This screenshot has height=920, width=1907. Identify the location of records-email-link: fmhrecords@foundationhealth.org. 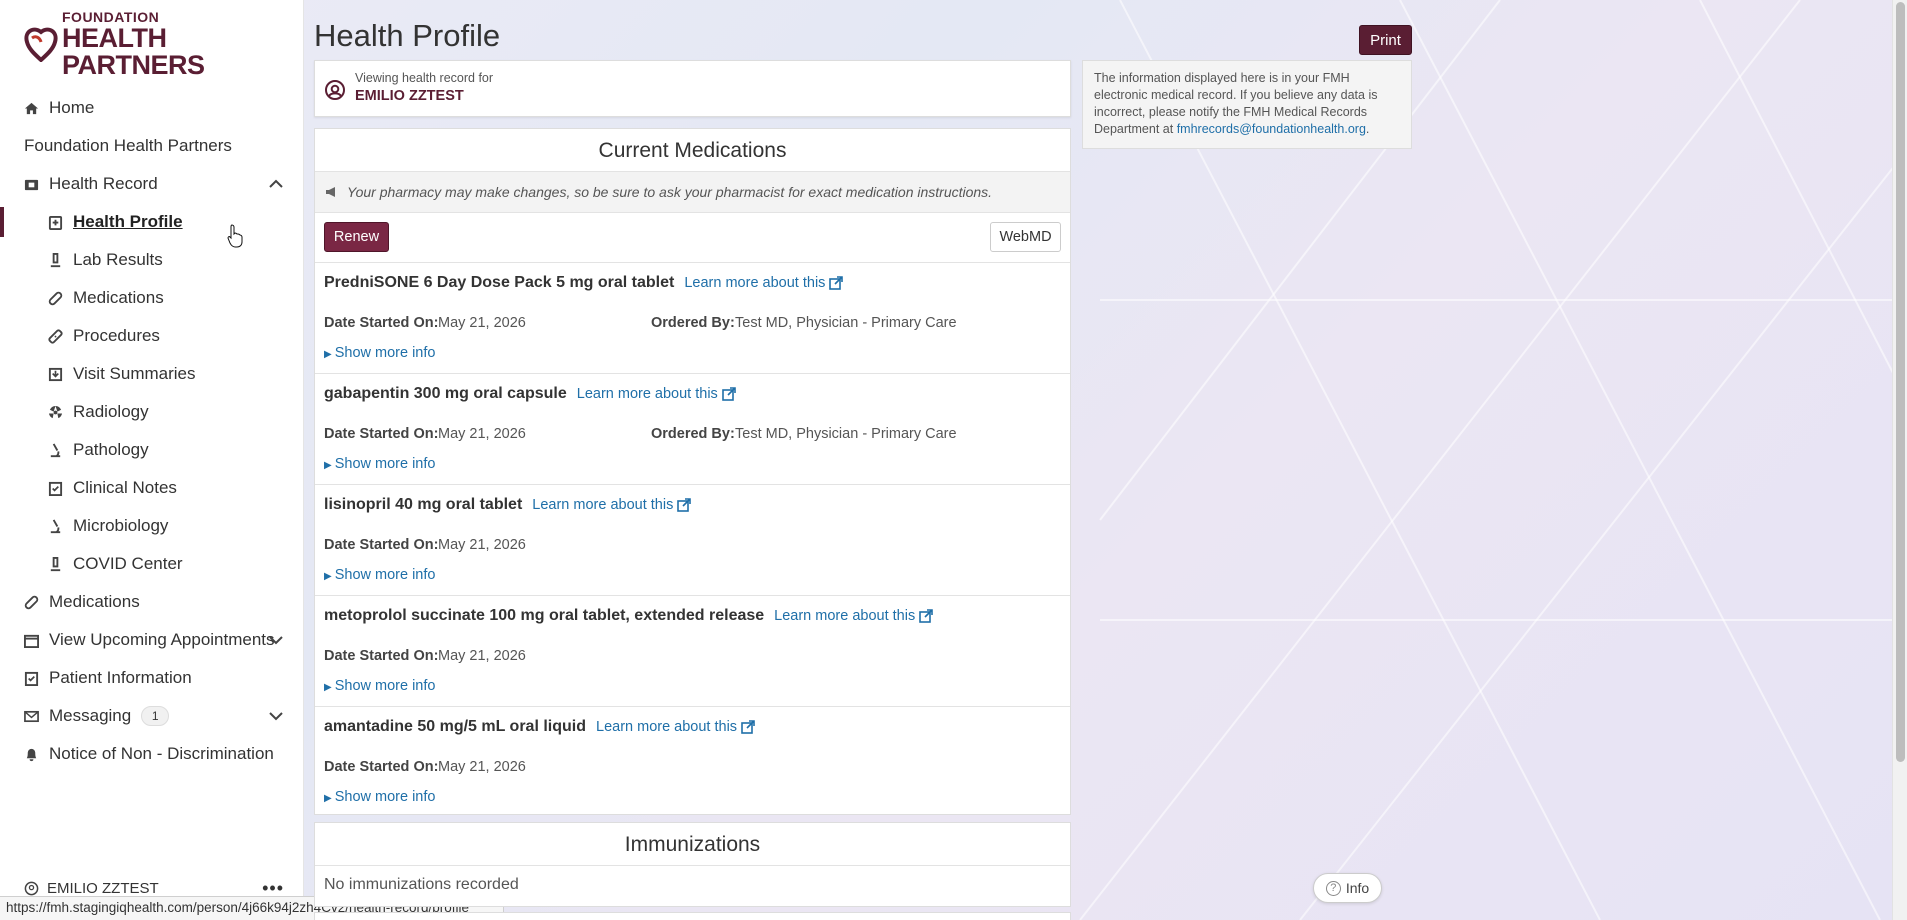
(1271, 129).